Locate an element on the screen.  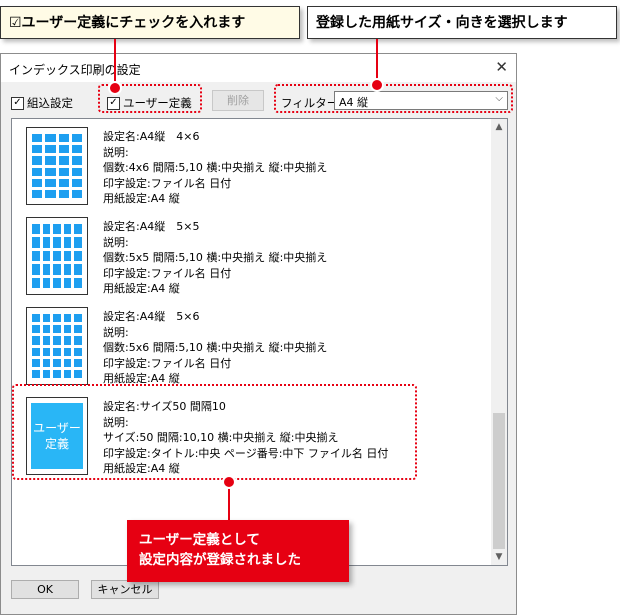
scroll-down-icon: ▼ is located at coordinates (499, 557).